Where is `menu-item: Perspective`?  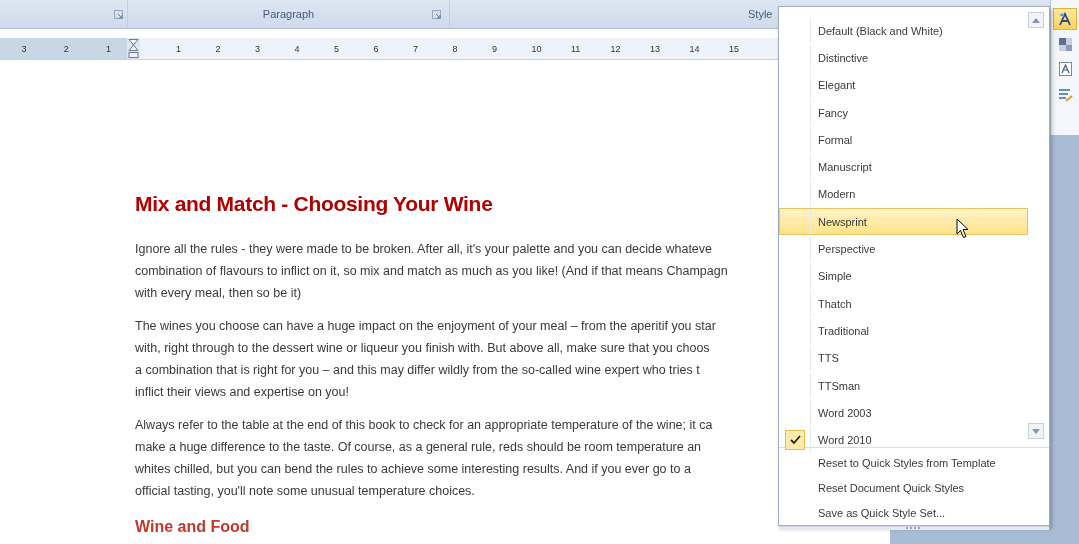
menu-item: Perspective is located at coordinates (903, 249).